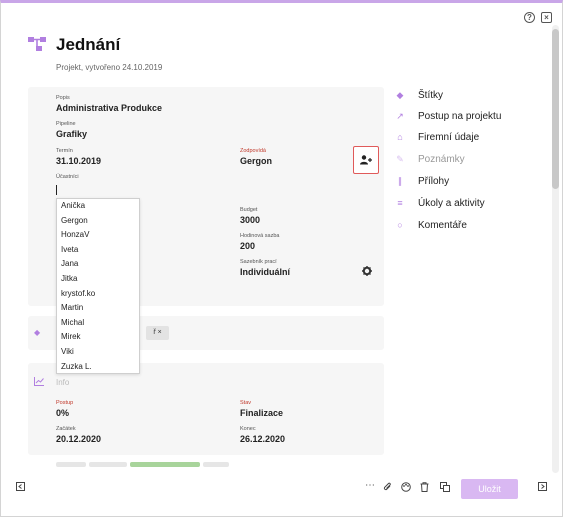 The height and width of the screenshot is (517, 563). What do you see at coordinates (62, 413) in the screenshot?
I see `postup-value: 0%` at bounding box center [62, 413].